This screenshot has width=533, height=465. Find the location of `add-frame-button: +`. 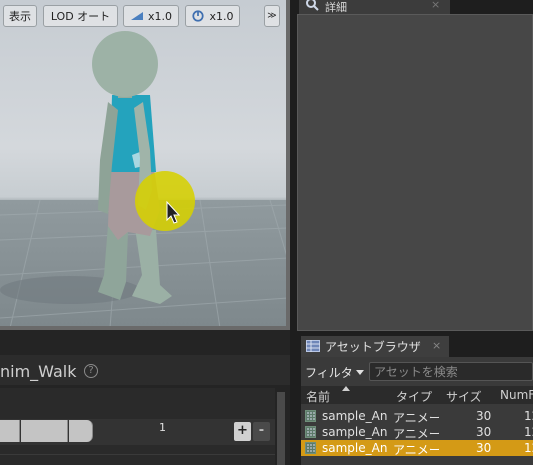

add-frame-button: + is located at coordinates (242, 431).